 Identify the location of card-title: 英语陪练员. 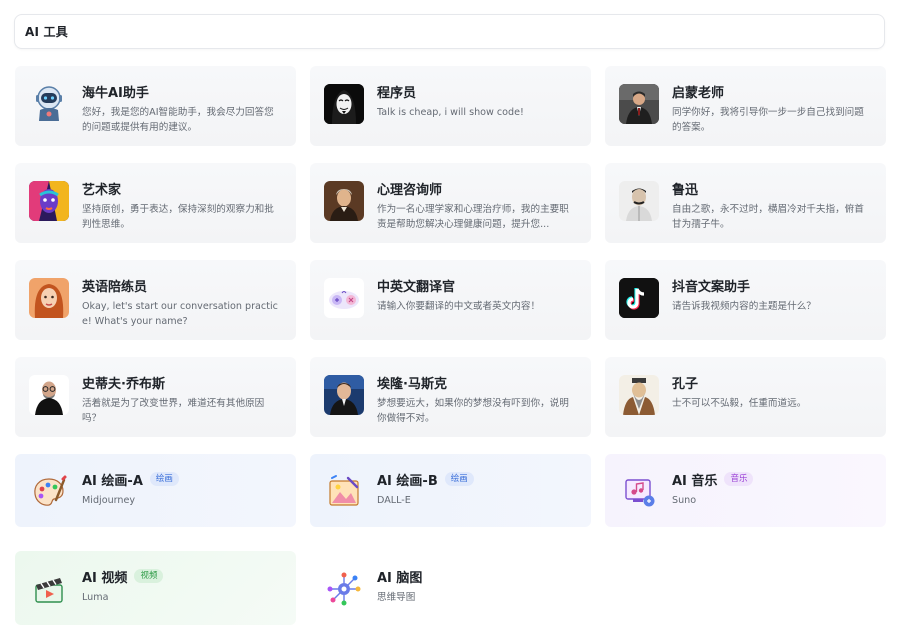
(115, 287).